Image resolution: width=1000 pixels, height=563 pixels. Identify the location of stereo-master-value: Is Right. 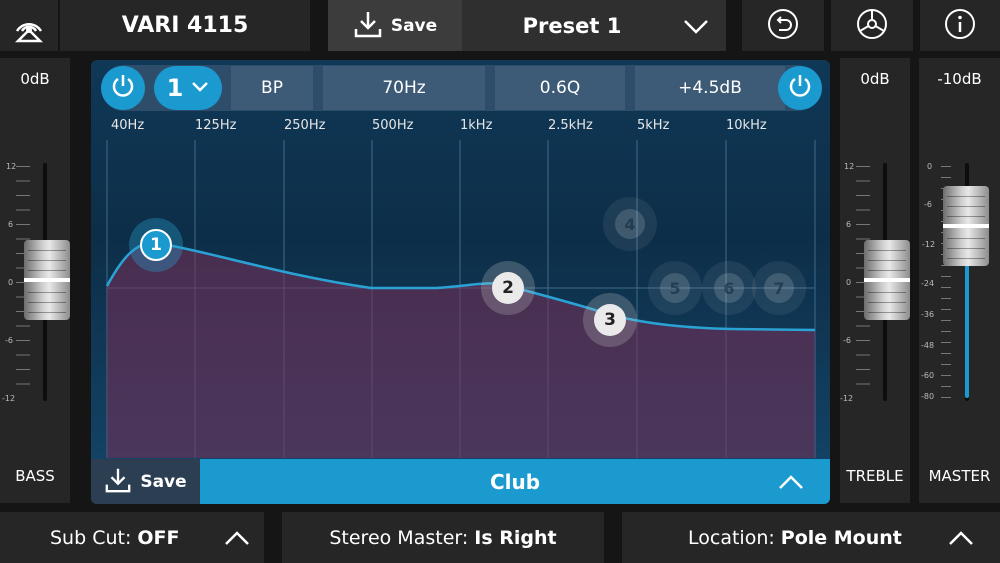
(515, 537).